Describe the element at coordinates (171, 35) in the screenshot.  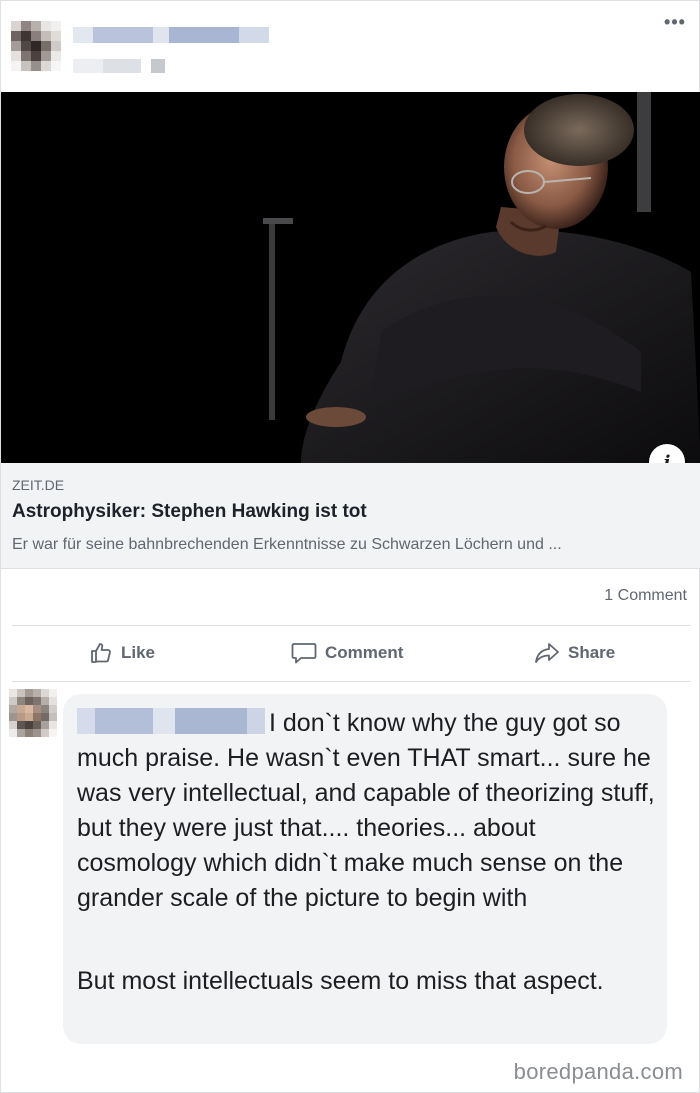
I see `author-name-pixelated` at that location.